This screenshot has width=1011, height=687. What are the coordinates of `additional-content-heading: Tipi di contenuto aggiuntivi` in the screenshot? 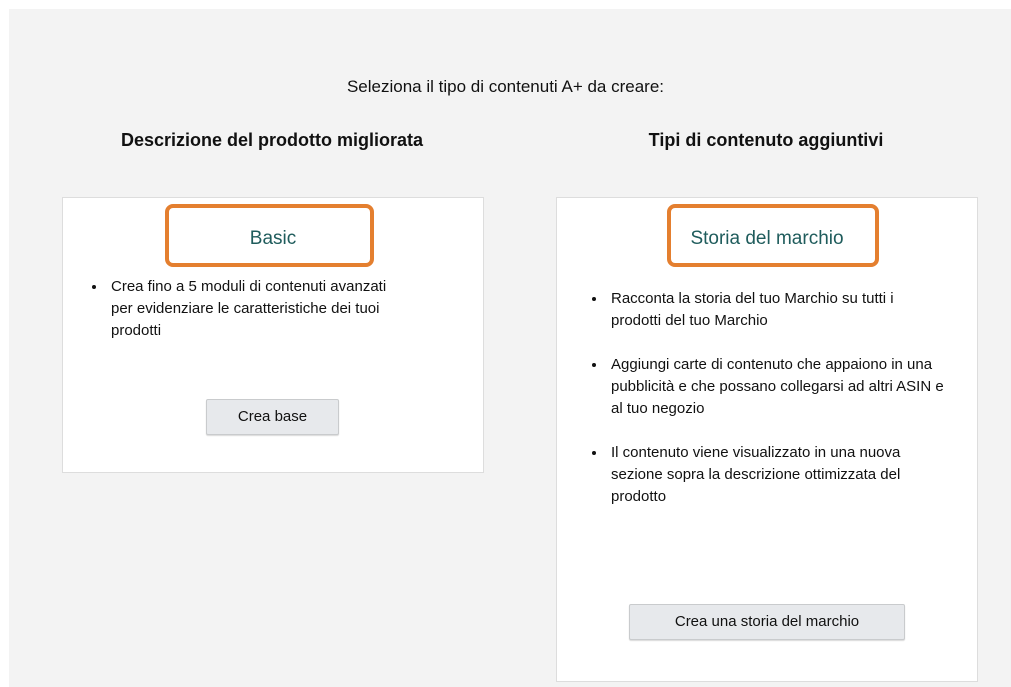 It's located at (766, 140).